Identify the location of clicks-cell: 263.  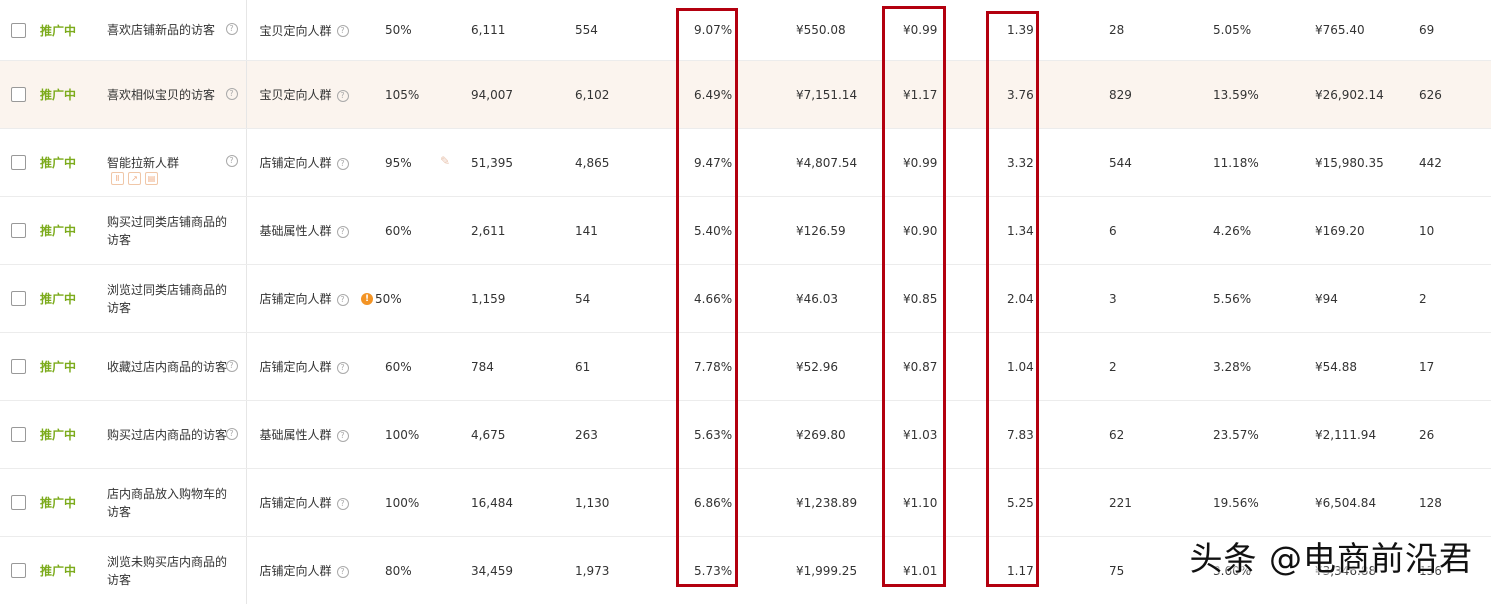
(627, 435).